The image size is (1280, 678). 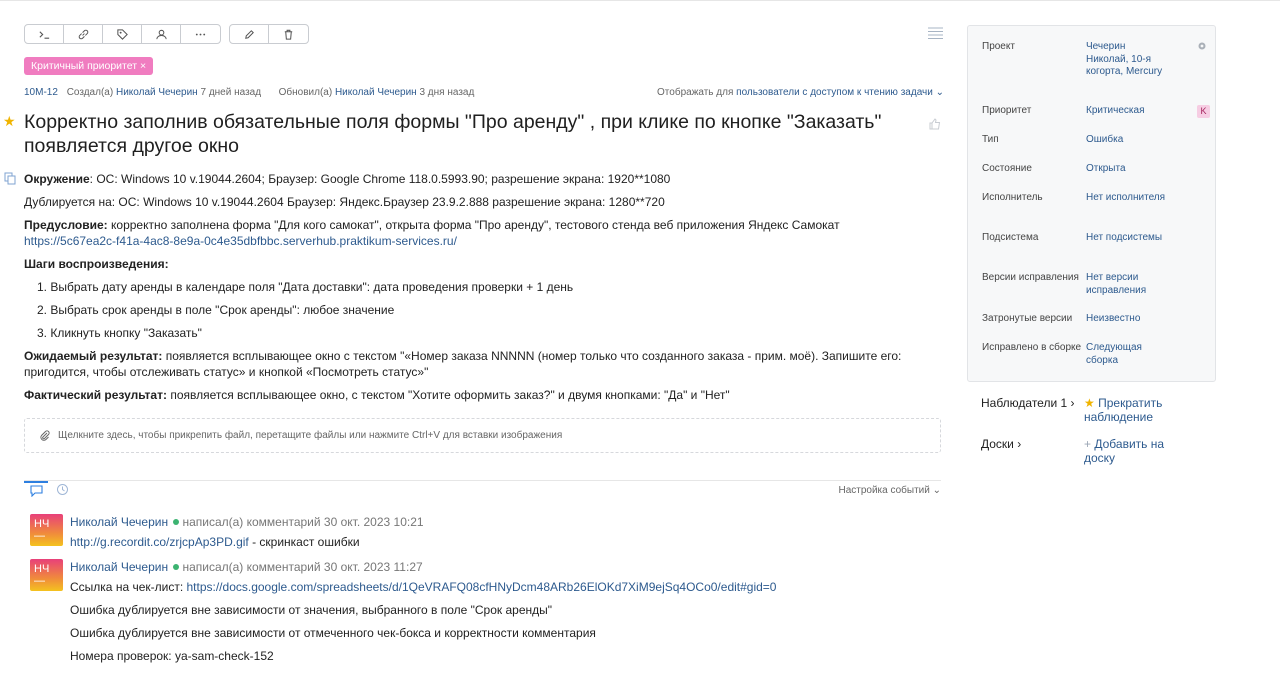 What do you see at coordinates (1126, 198) in the screenshot?
I see `assignee-value: Нет исполнителя` at bounding box center [1126, 198].